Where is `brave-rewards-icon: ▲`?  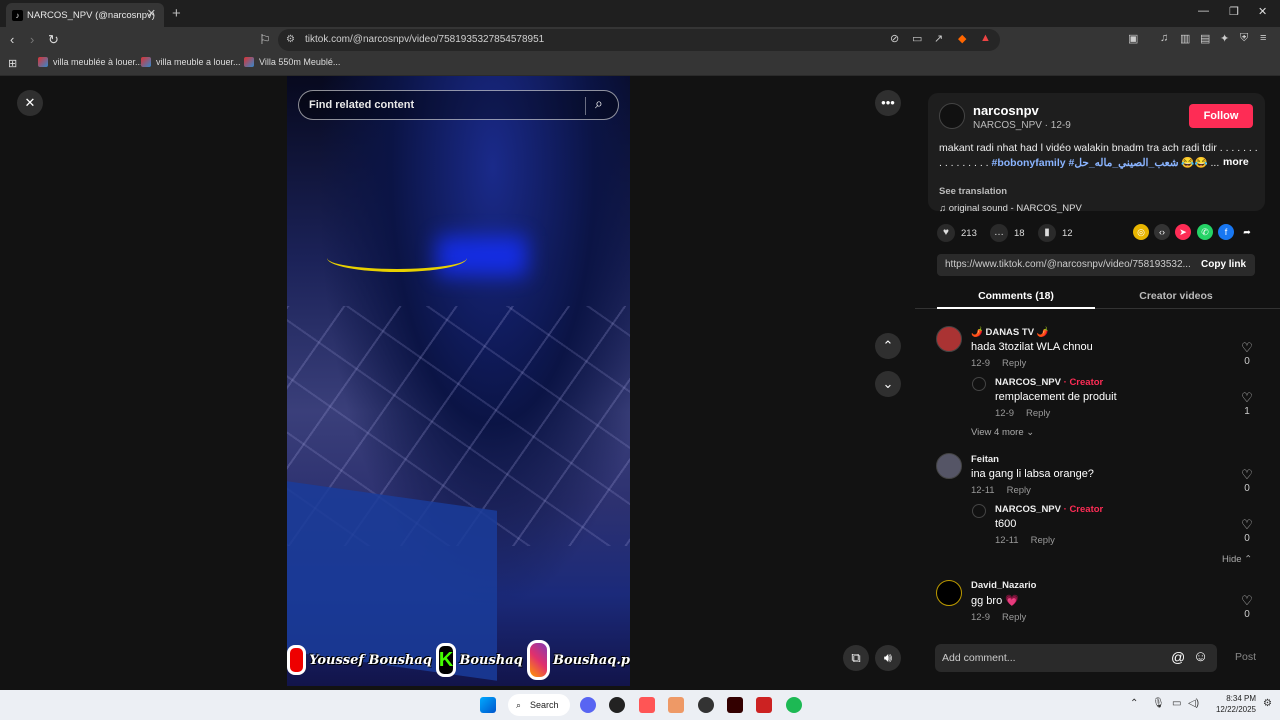
brave-rewards-icon: ▲ is located at coordinates (985, 38).